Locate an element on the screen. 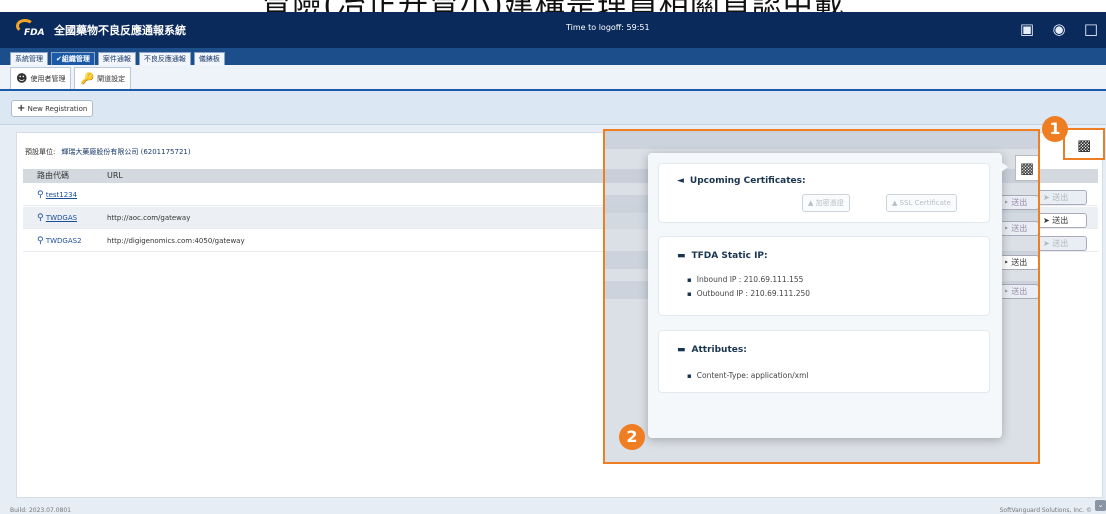 Image resolution: width=1106 pixels, height=514 pixels. popover-arrow is located at coordinates (1004, 167).